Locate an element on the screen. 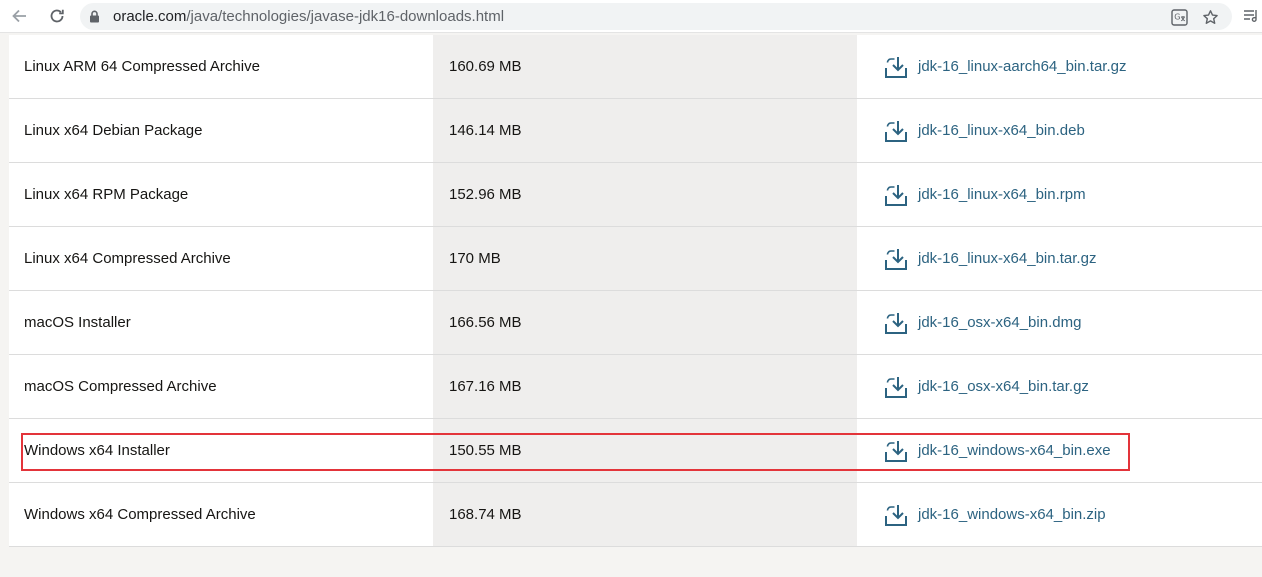 The image size is (1262, 577). product-cell: Windows x64 Compressed Archive is located at coordinates (140, 514).